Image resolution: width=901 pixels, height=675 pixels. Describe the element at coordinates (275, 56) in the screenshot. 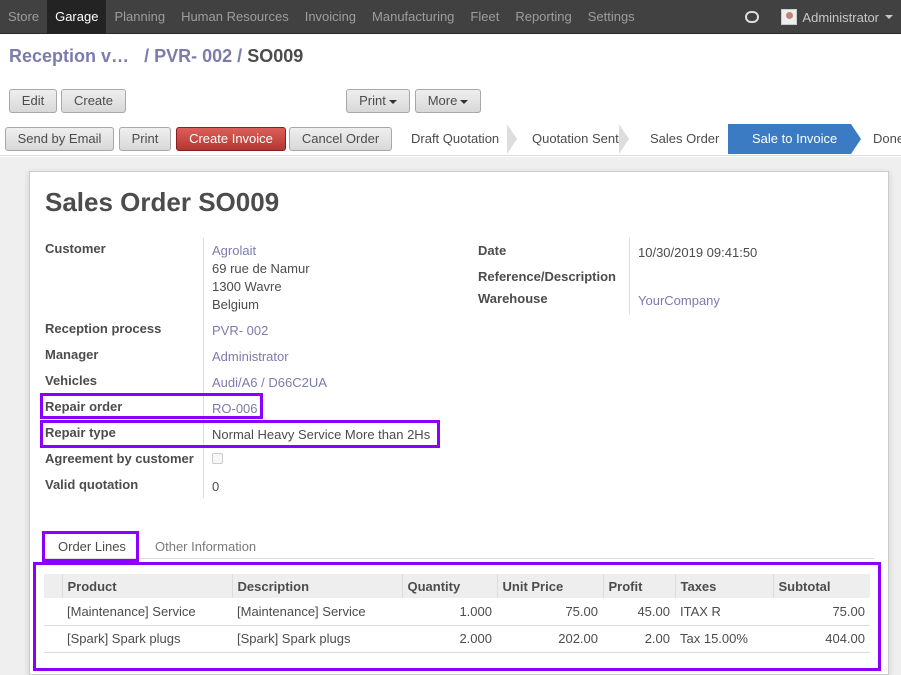

I see `breadcrumb-current: SO009` at that location.